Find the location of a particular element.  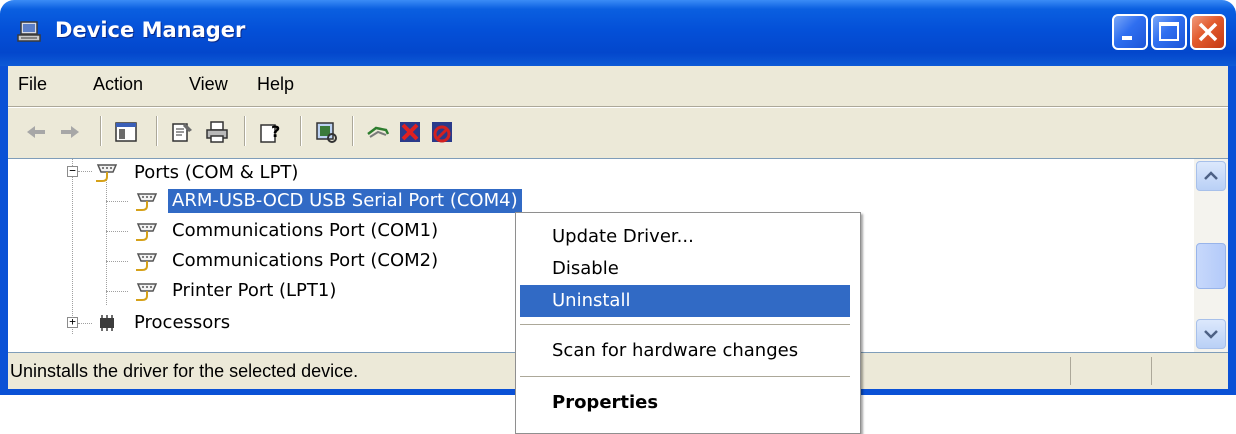

chevron-up-icon is located at coordinates (1211, 175).